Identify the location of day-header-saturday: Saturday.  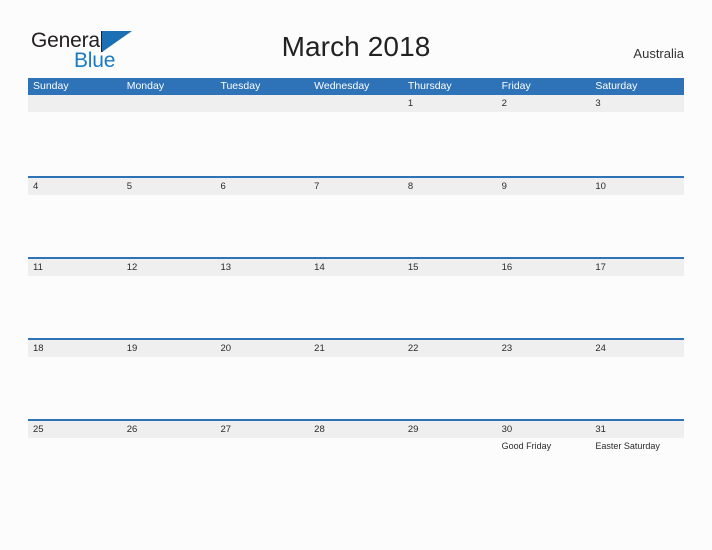
(616, 86).